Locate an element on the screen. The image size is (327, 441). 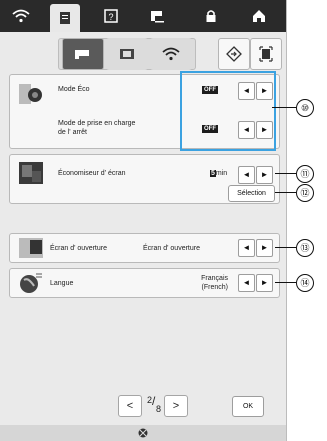
bottom-bar is located at coordinates (143, 433).